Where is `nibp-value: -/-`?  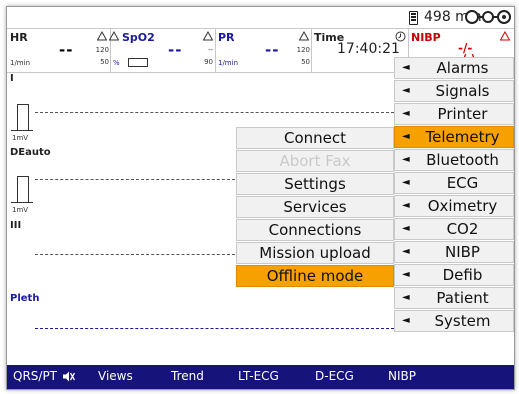
nibp-value: -/- is located at coordinates (465, 48).